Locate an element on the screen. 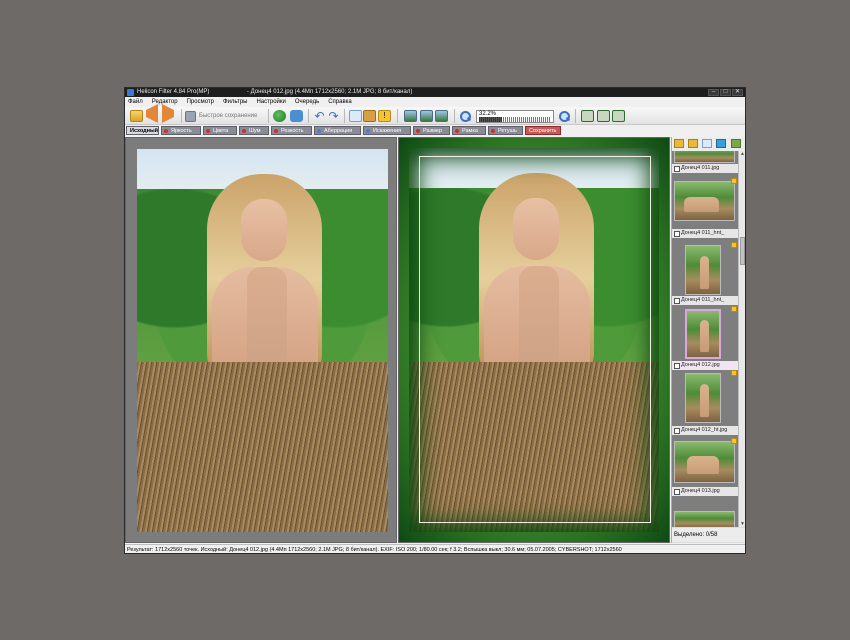 The image size is (850, 640). tab-distortions: Искажения is located at coordinates (387, 130).